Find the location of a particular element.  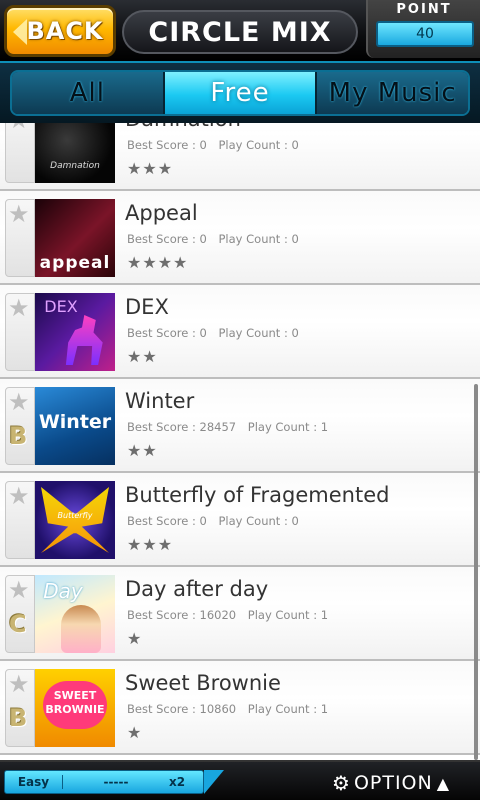

difficulty-label: Easy is located at coordinates (34, 782).